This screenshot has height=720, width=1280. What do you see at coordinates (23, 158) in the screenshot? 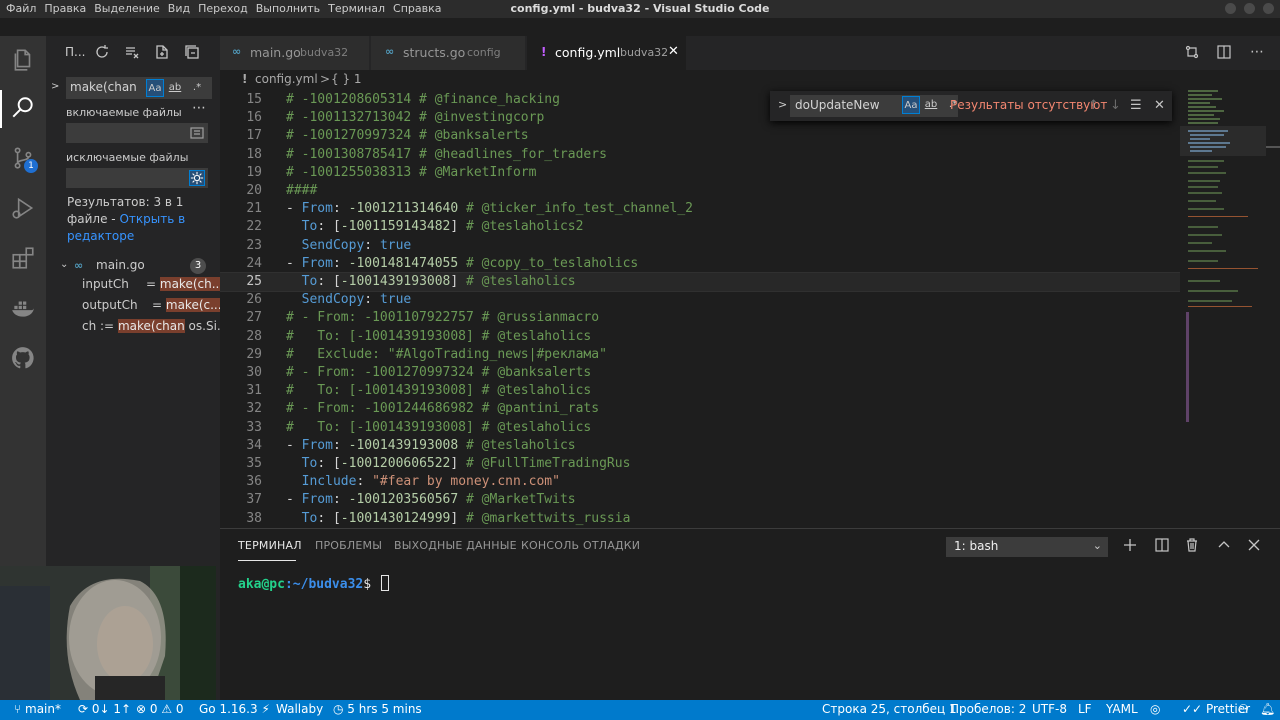
I see `source-control-icon: 1` at bounding box center [23, 158].